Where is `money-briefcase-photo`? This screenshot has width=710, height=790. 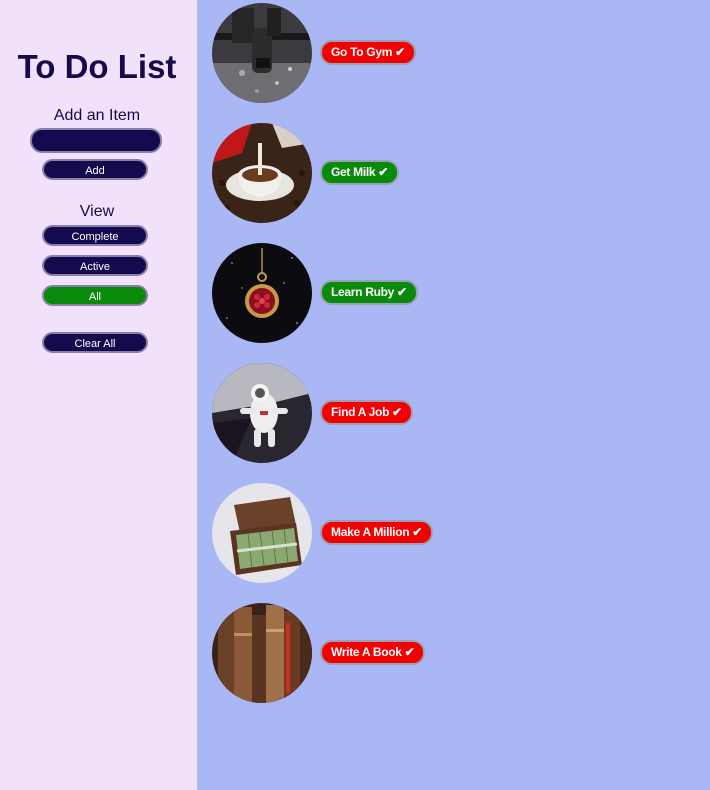 money-briefcase-photo is located at coordinates (262, 533).